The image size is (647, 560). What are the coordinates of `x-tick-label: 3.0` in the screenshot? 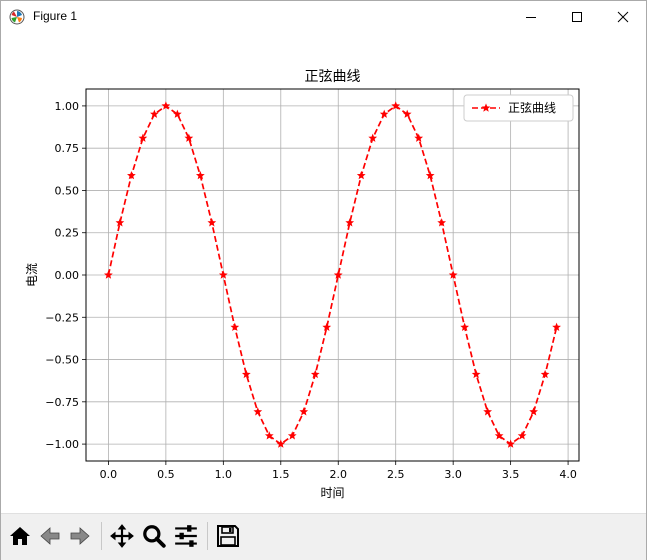 It's located at (453, 474).